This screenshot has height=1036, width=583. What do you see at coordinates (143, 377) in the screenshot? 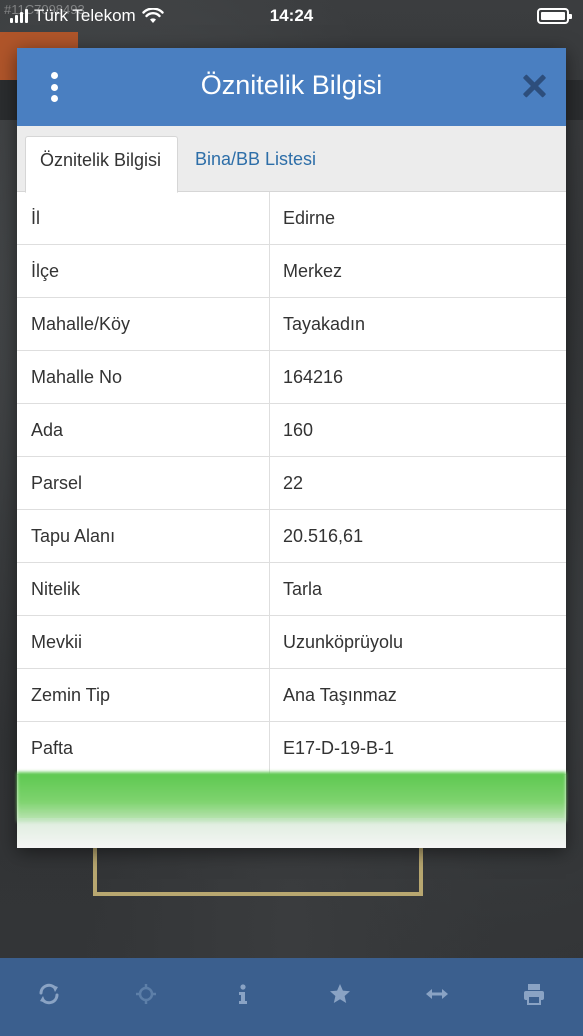
I see `row-key: Mahalle No` at bounding box center [143, 377].